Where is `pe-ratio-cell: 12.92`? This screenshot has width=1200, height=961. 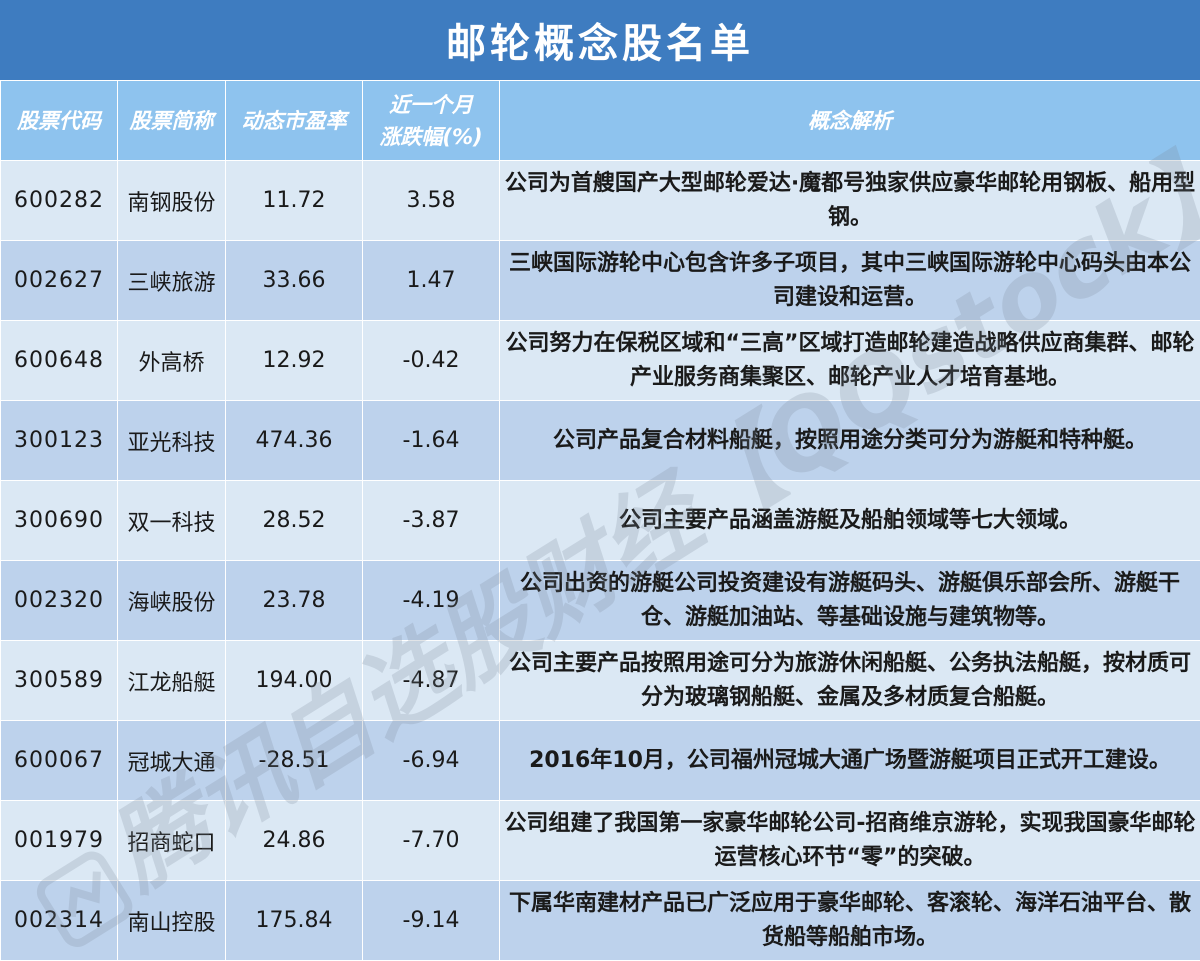 pe-ratio-cell: 12.92 is located at coordinates (294, 360).